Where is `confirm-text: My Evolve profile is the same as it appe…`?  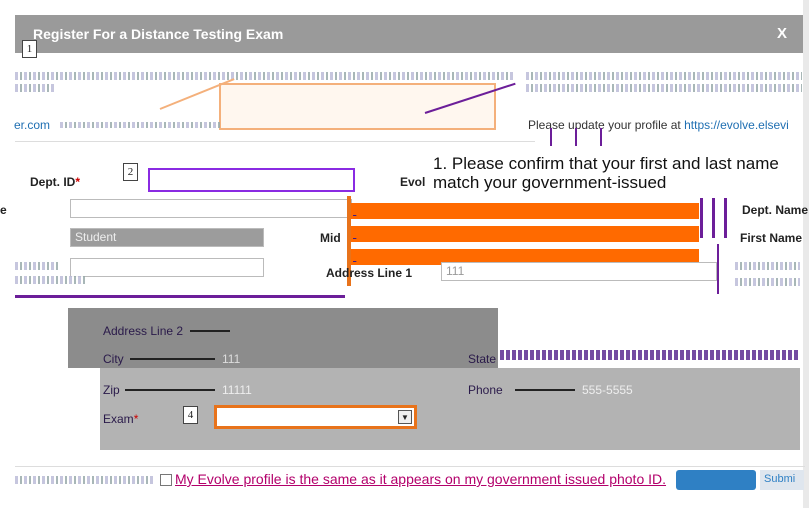
confirm-text: My Evolve profile is the same as it appe… is located at coordinates (421, 479).